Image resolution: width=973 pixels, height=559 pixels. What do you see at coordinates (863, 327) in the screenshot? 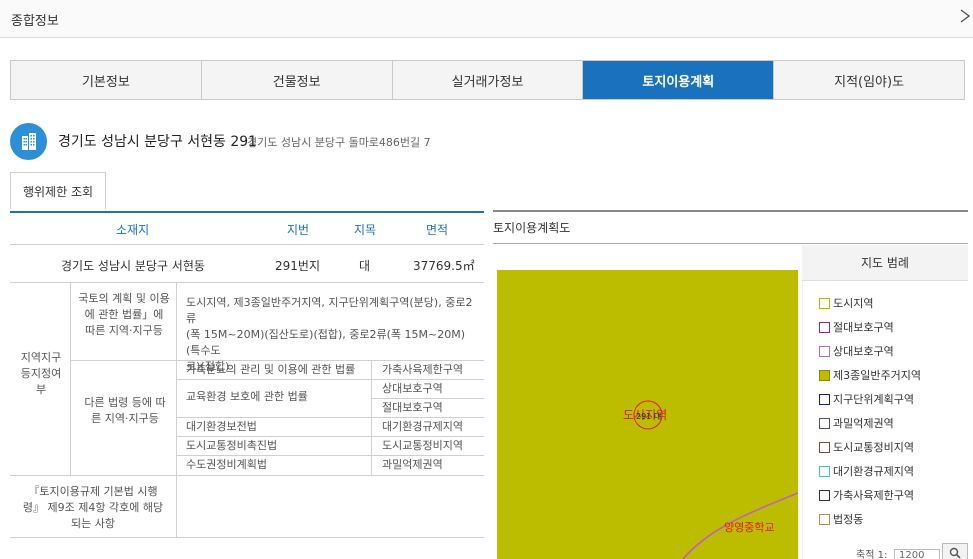
I see `legend-label: 절대보호구역` at bounding box center [863, 327].